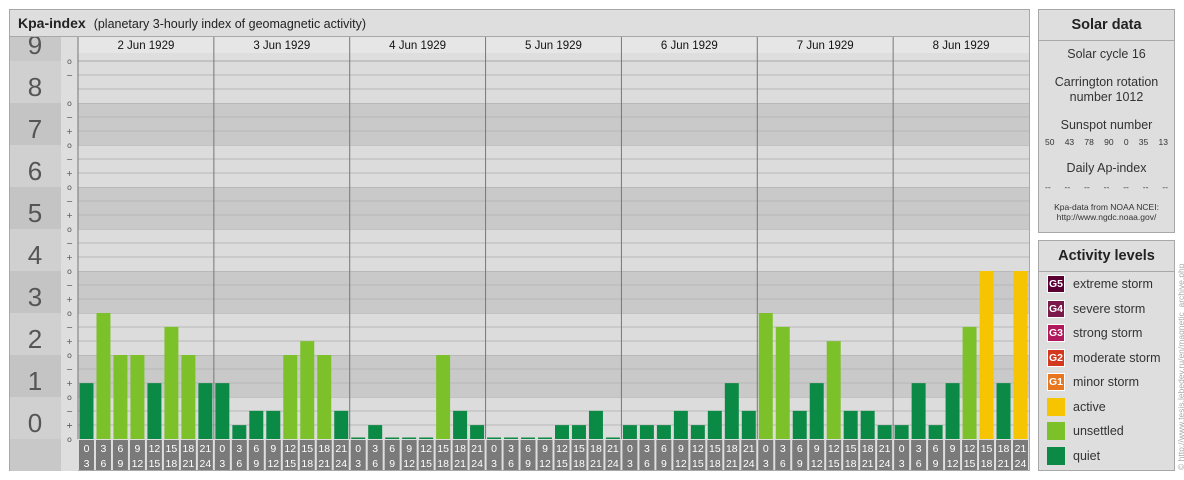 This screenshot has height=480, width=1184. What do you see at coordinates (1056, 333) in the screenshot?
I see `legend-swatch: G3` at bounding box center [1056, 333].